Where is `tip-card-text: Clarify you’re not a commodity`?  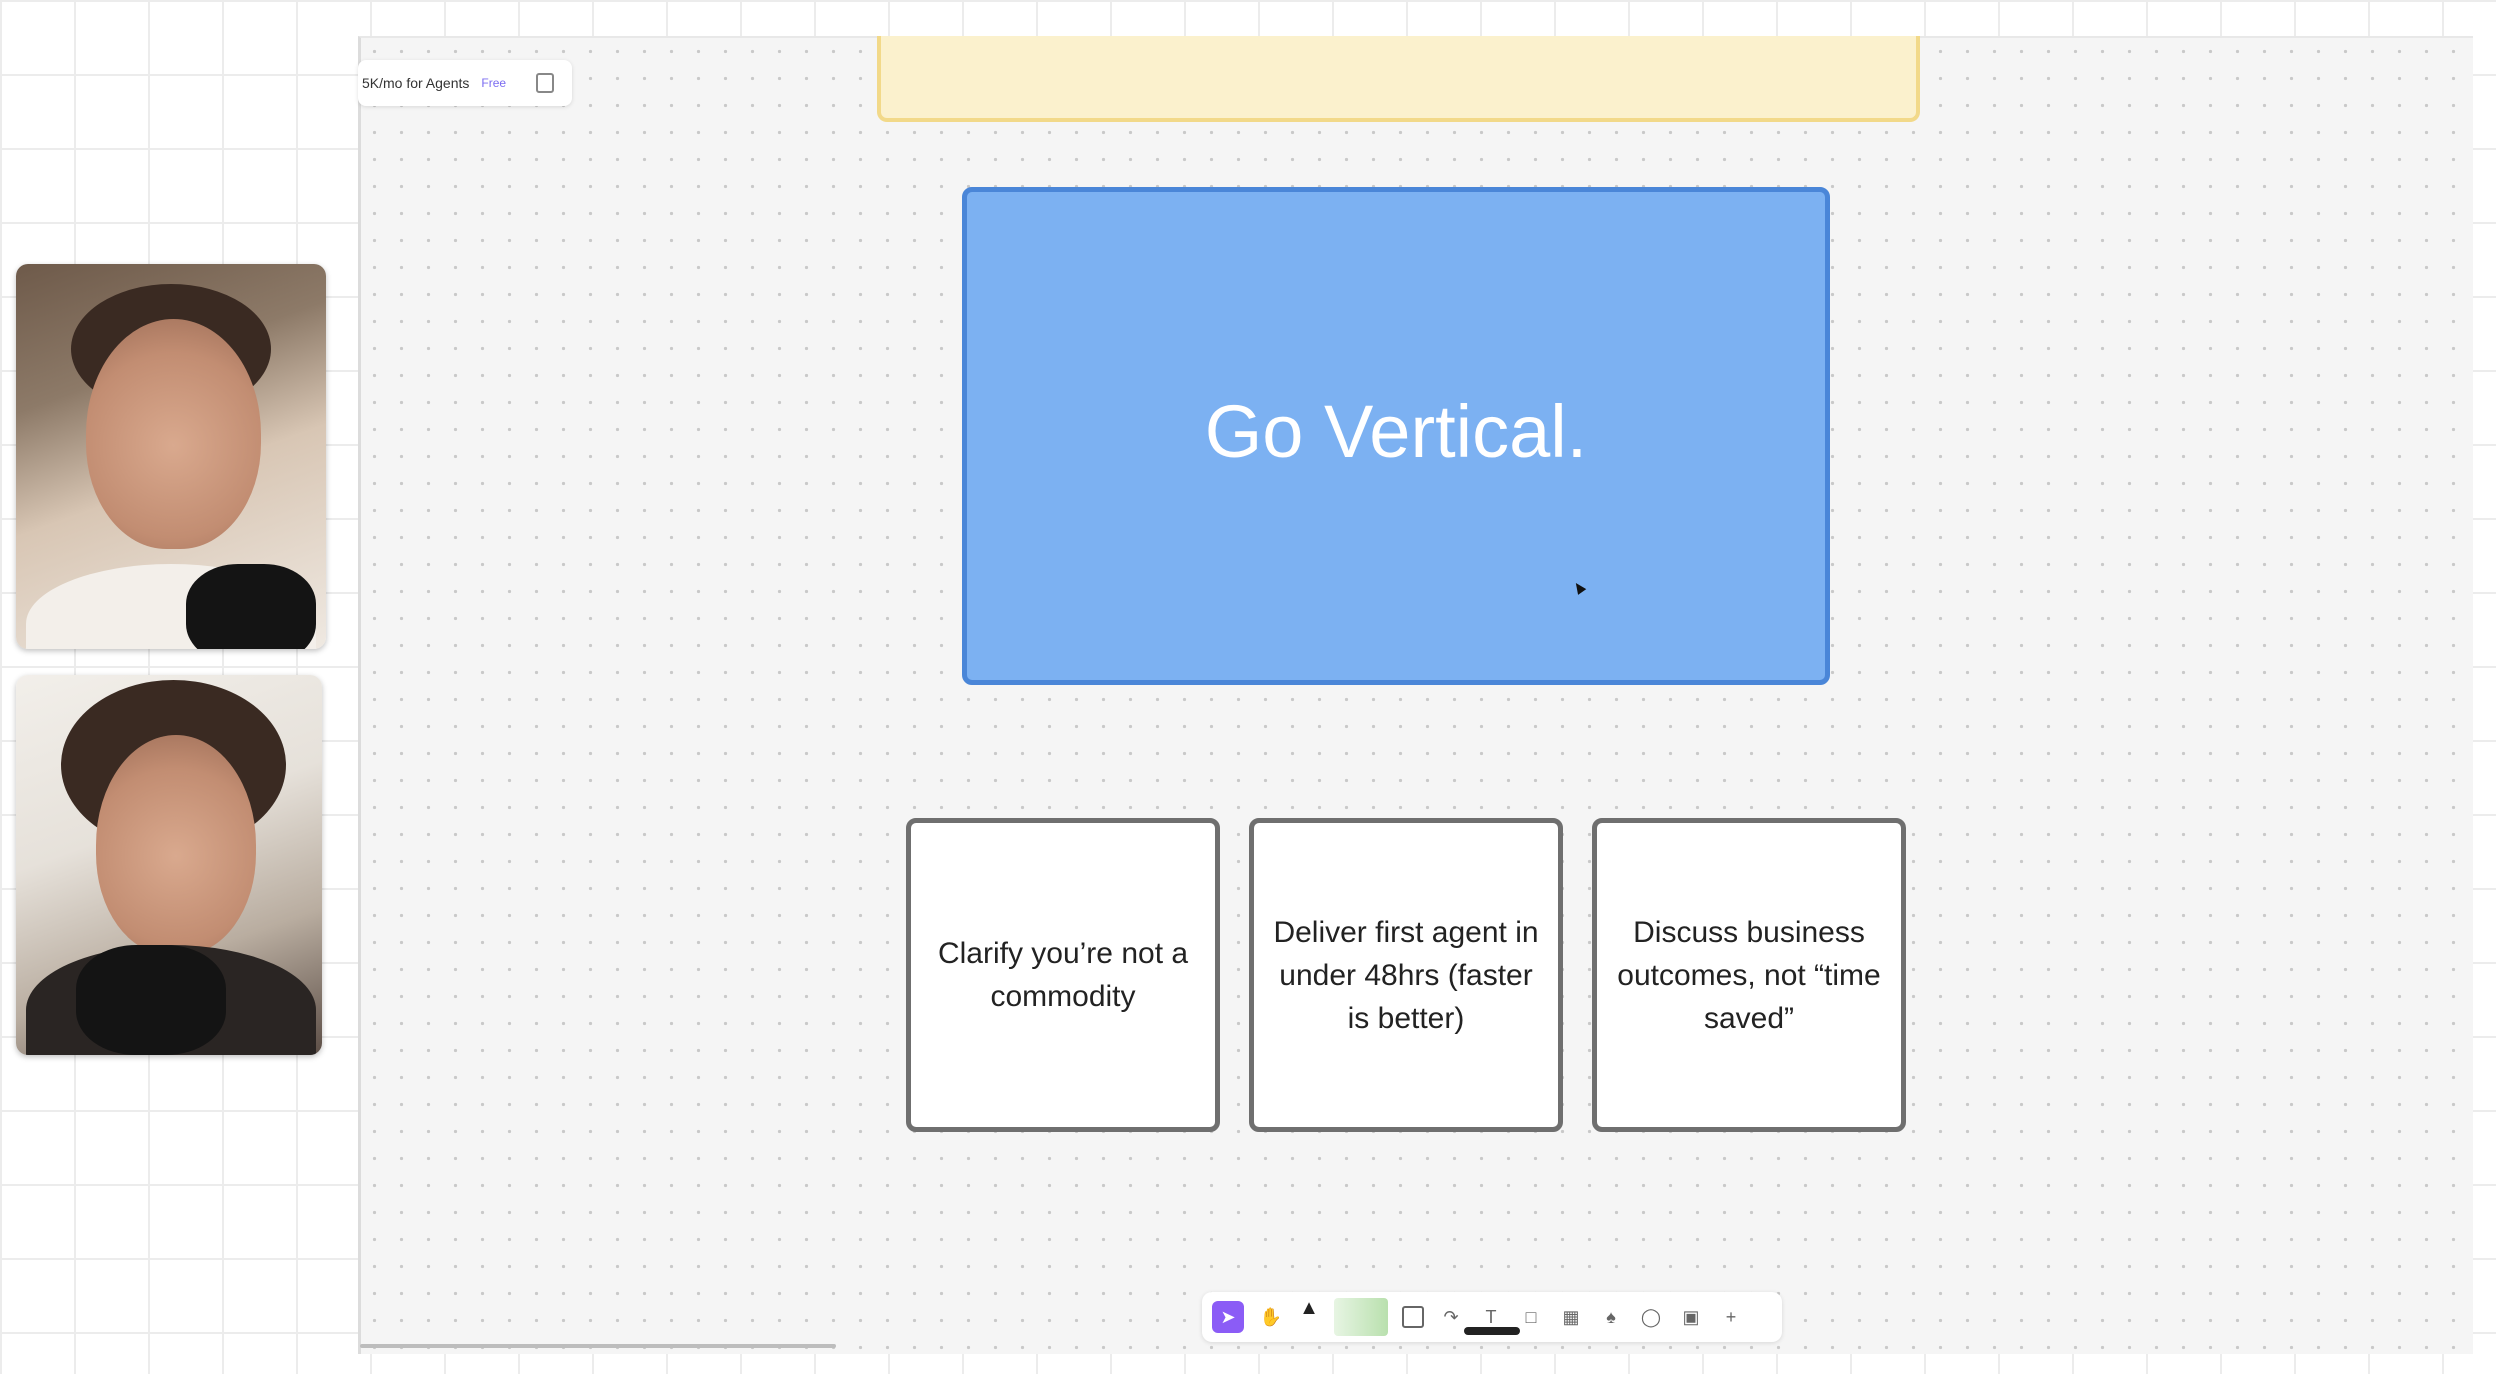
tip-card-text: Clarify you’re not a commodity is located at coordinates (1063, 975).